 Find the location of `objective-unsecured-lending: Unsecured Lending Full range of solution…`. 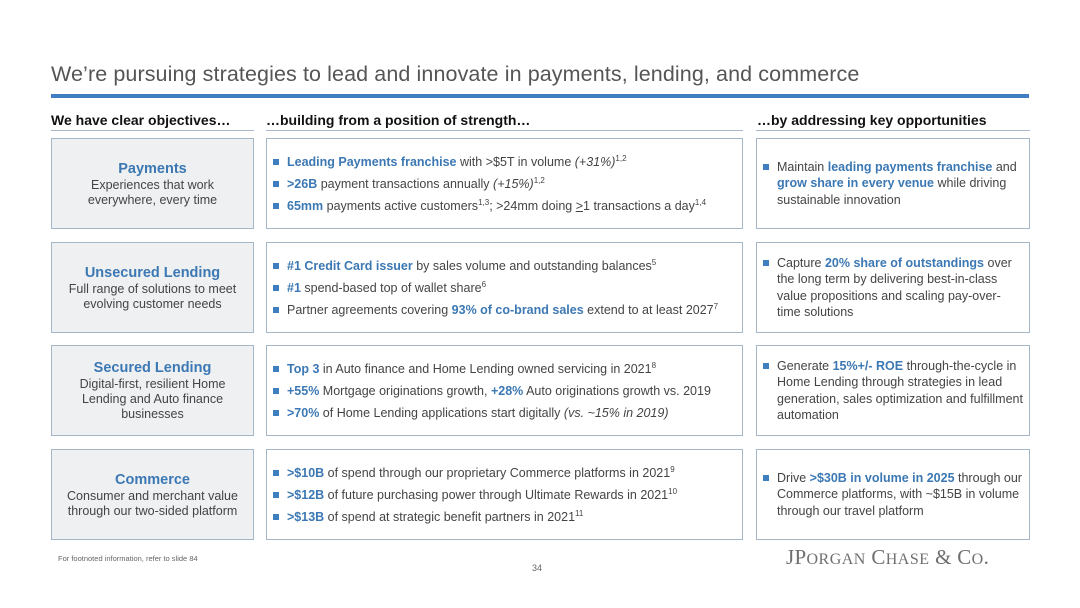

objective-unsecured-lending: Unsecured Lending Full range of solution… is located at coordinates (152, 287).